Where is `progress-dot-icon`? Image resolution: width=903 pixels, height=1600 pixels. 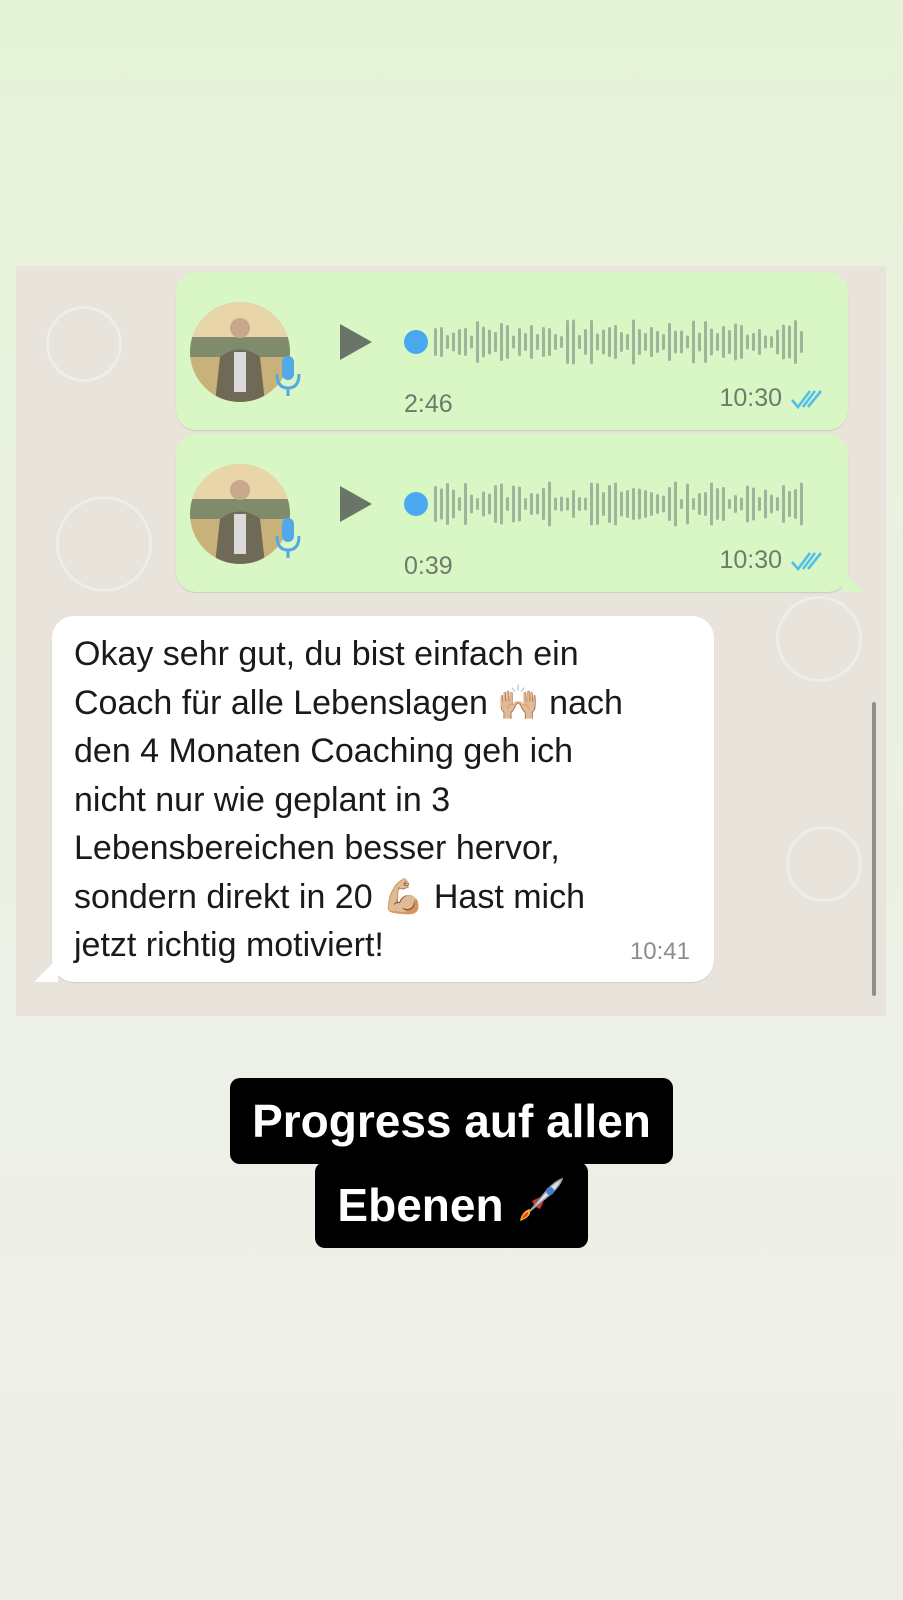 progress-dot-icon is located at coordinates (416, 504).